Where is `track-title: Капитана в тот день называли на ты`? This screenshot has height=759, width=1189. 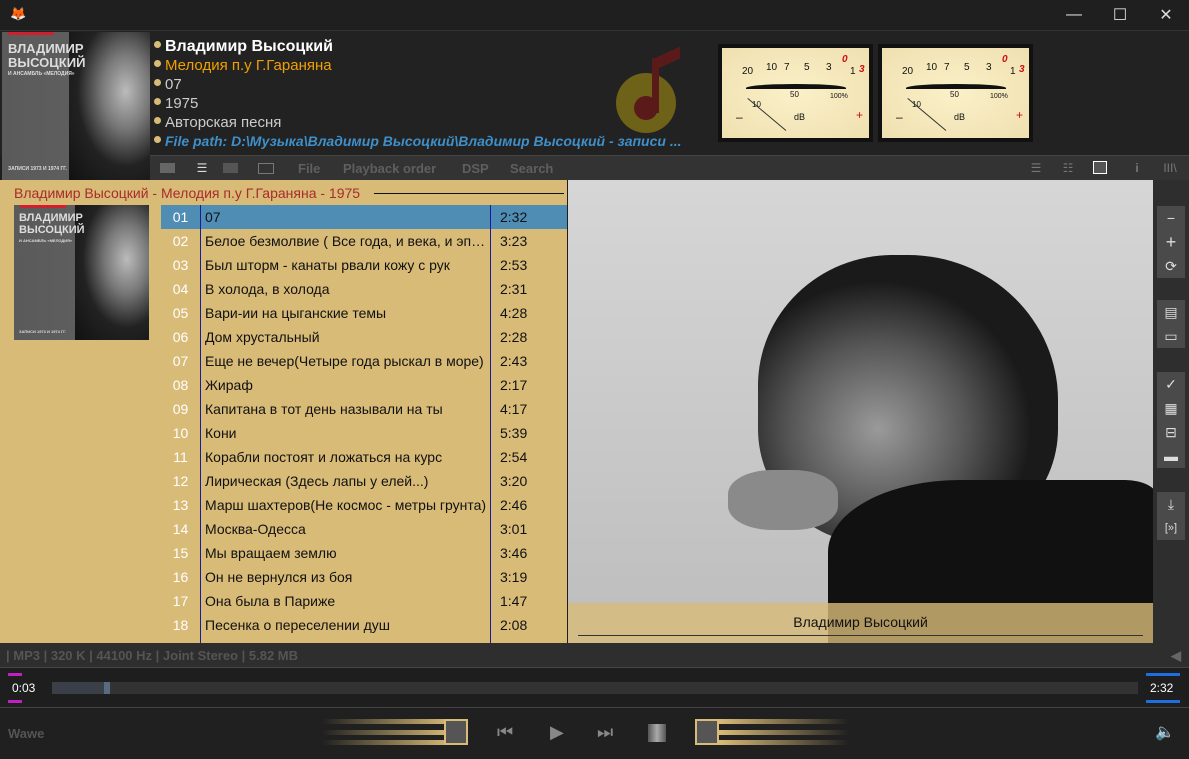 track-title: Капитана в тот день называли на ты is located at coordinates (324, 409).